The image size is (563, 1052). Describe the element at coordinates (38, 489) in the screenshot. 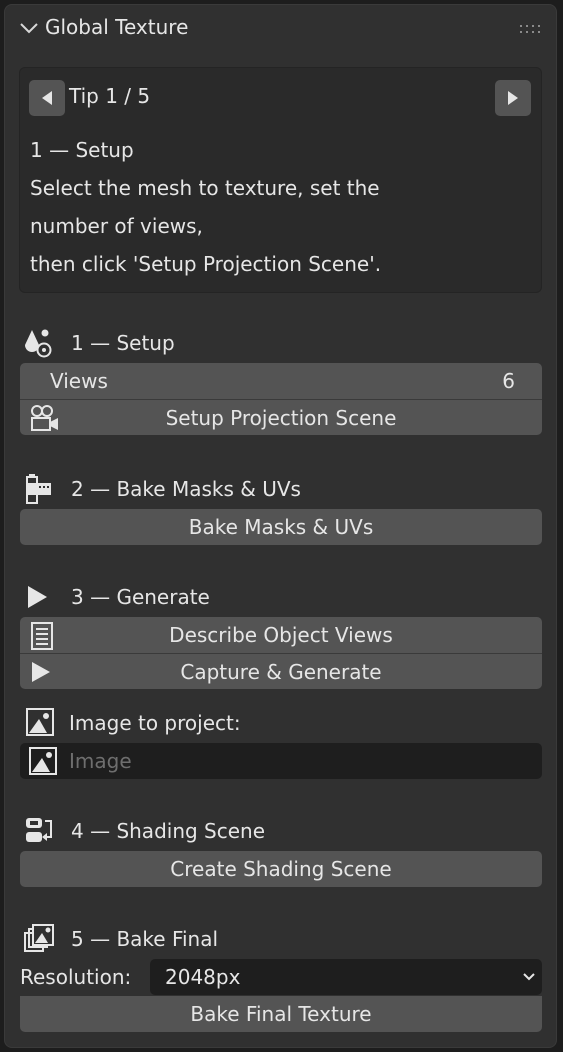

I see `film-strip-icon` at that location.